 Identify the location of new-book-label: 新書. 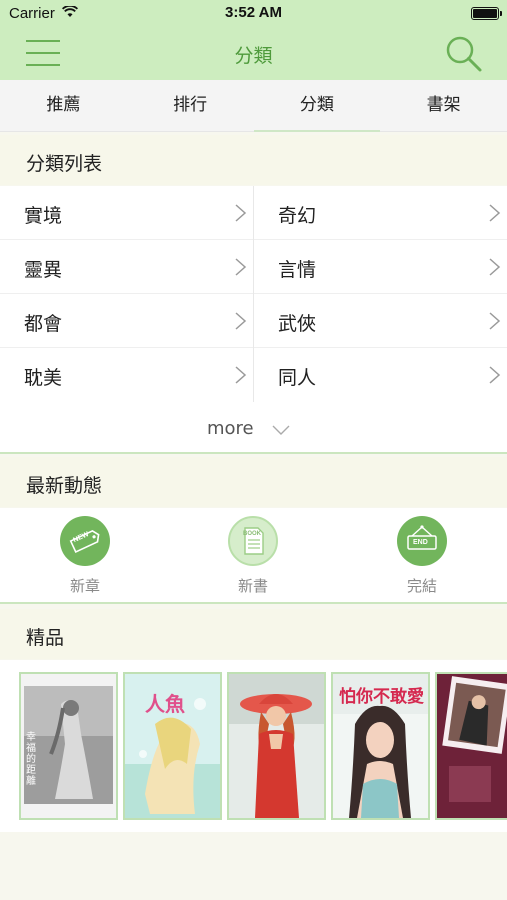
(252, 586).